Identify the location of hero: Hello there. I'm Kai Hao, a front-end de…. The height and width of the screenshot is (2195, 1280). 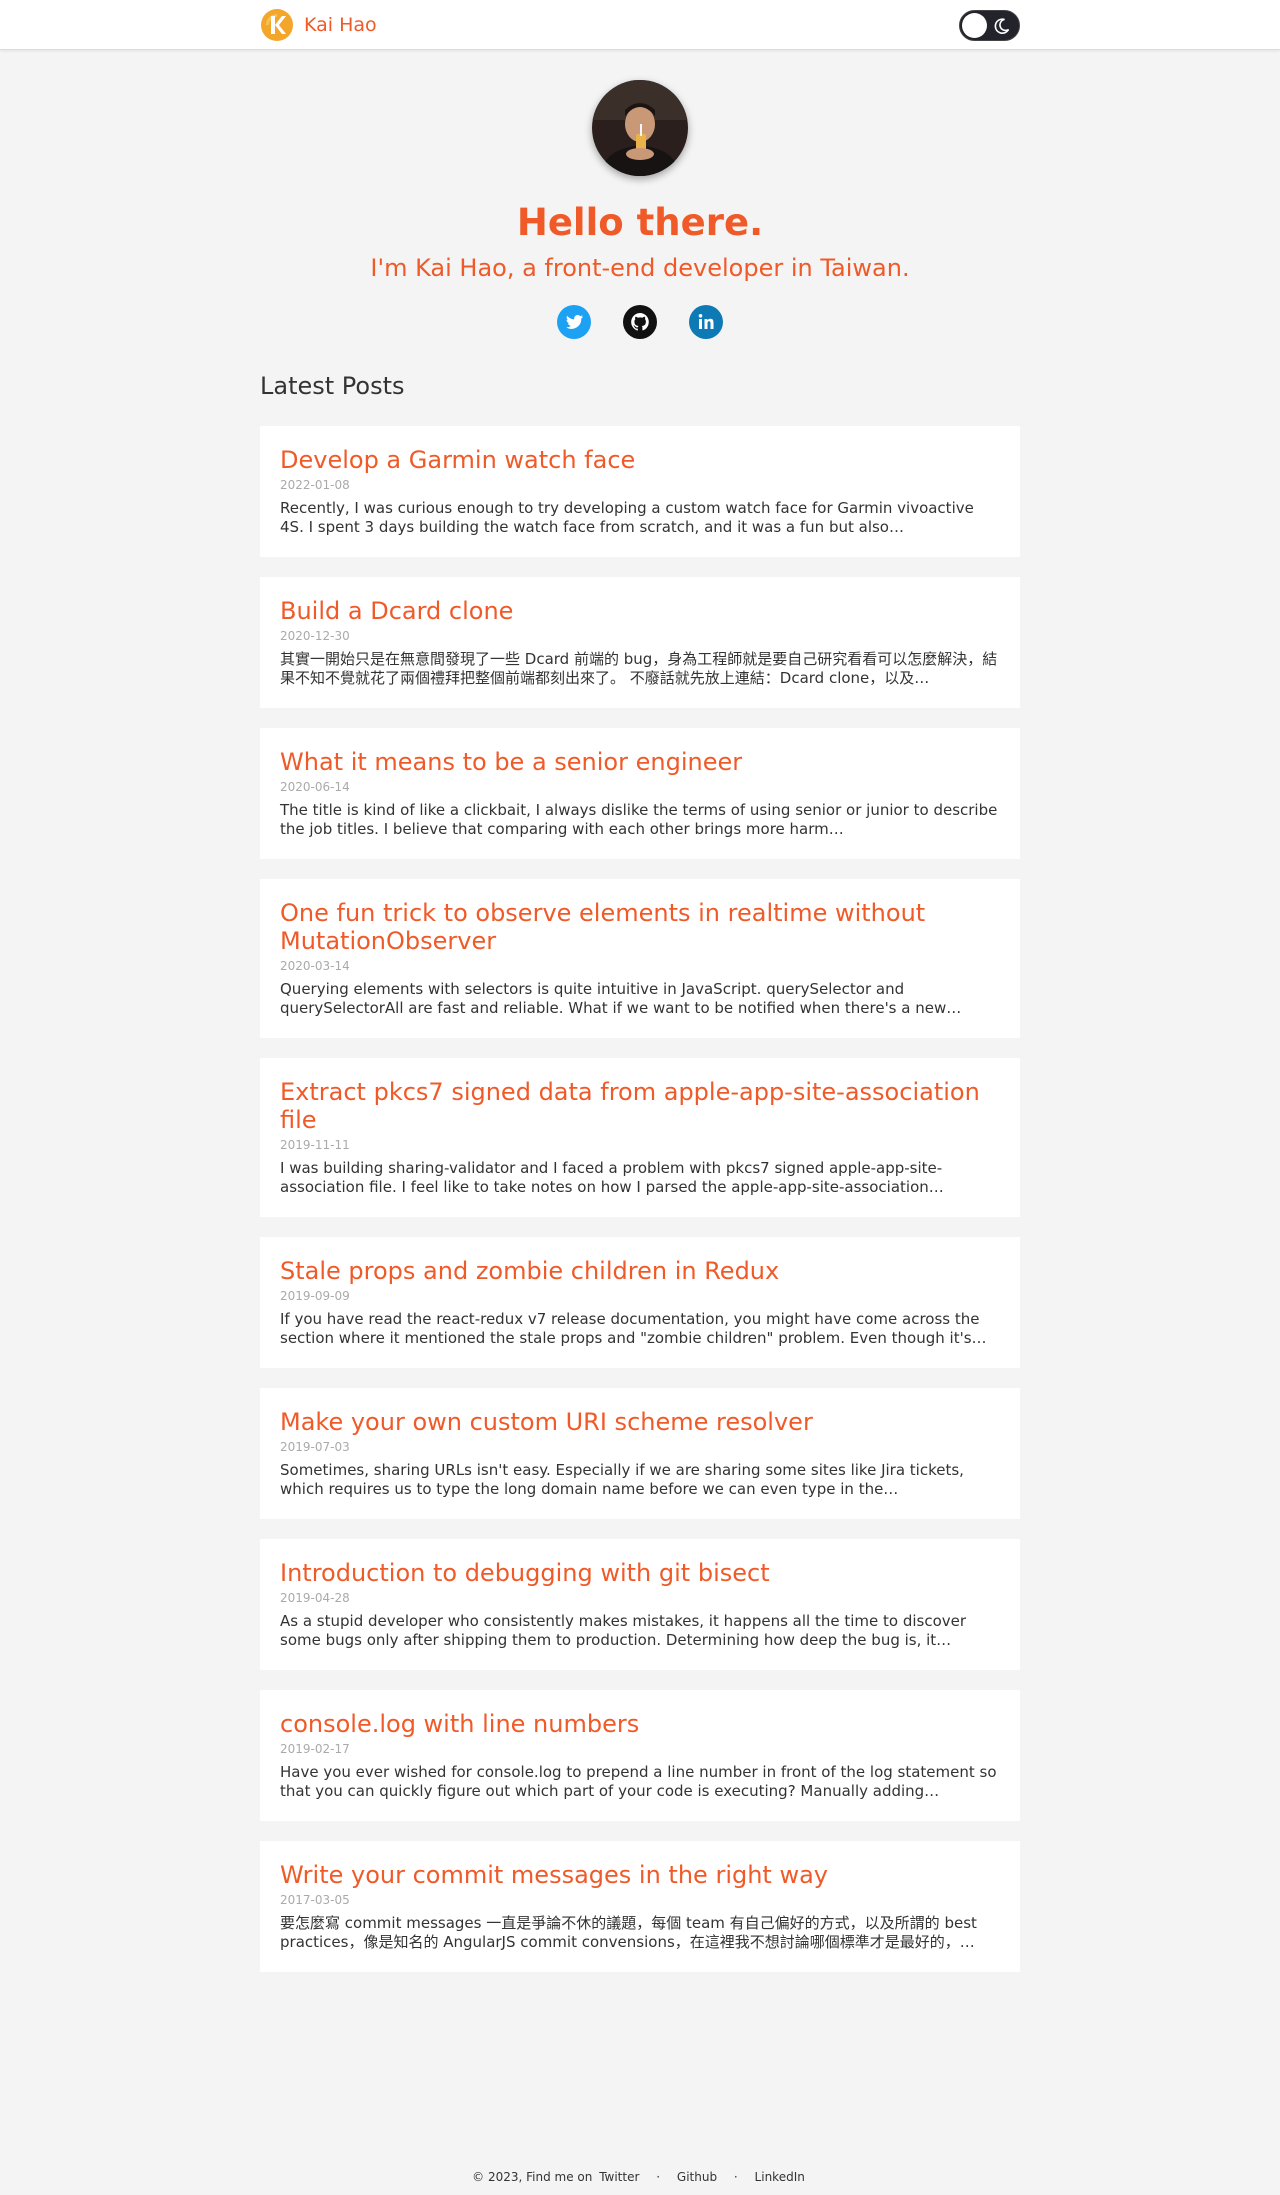
(640, 195).